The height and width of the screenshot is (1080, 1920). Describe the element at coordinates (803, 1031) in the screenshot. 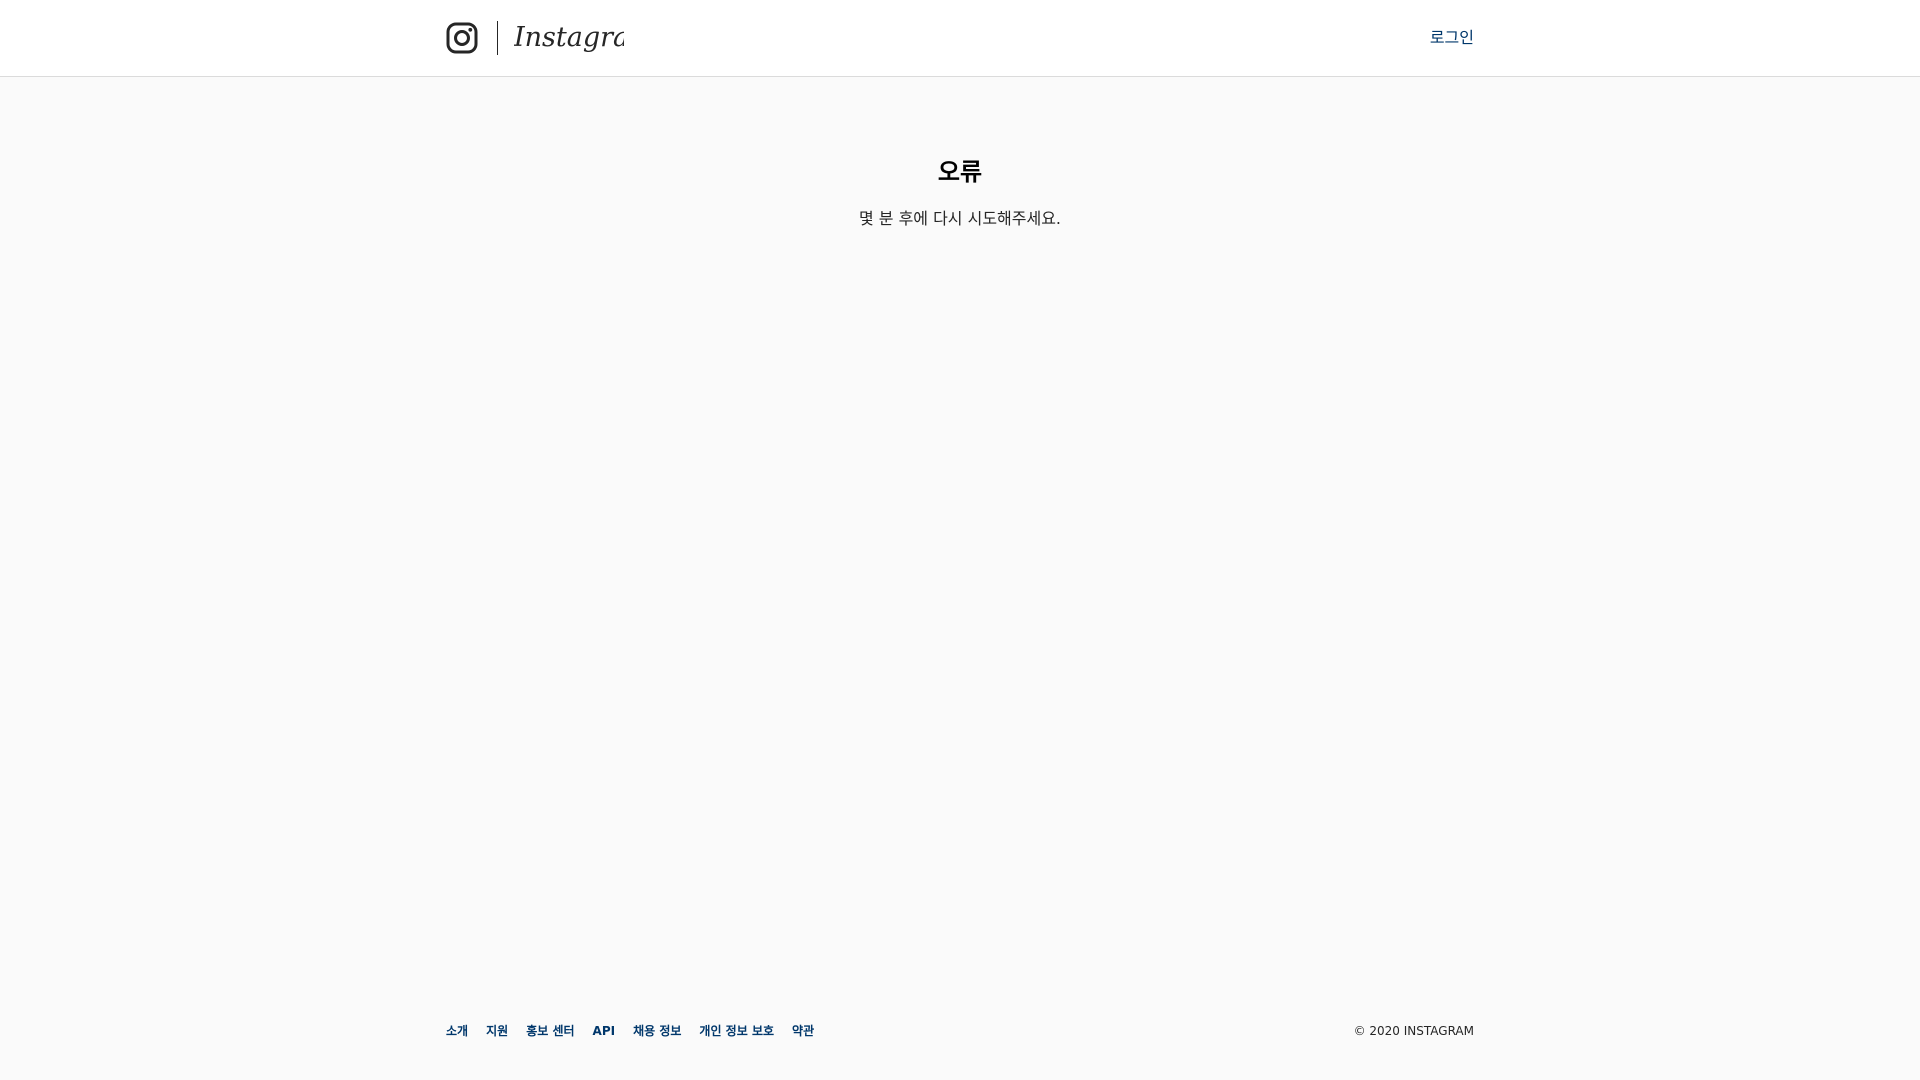

I see `footer-link-terms: 약관` at that location.